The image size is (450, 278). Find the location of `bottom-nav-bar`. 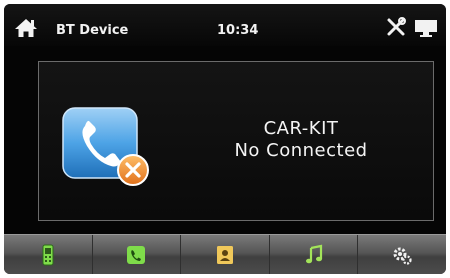

bottom-nav-bar is located at coordinates (225, 254).